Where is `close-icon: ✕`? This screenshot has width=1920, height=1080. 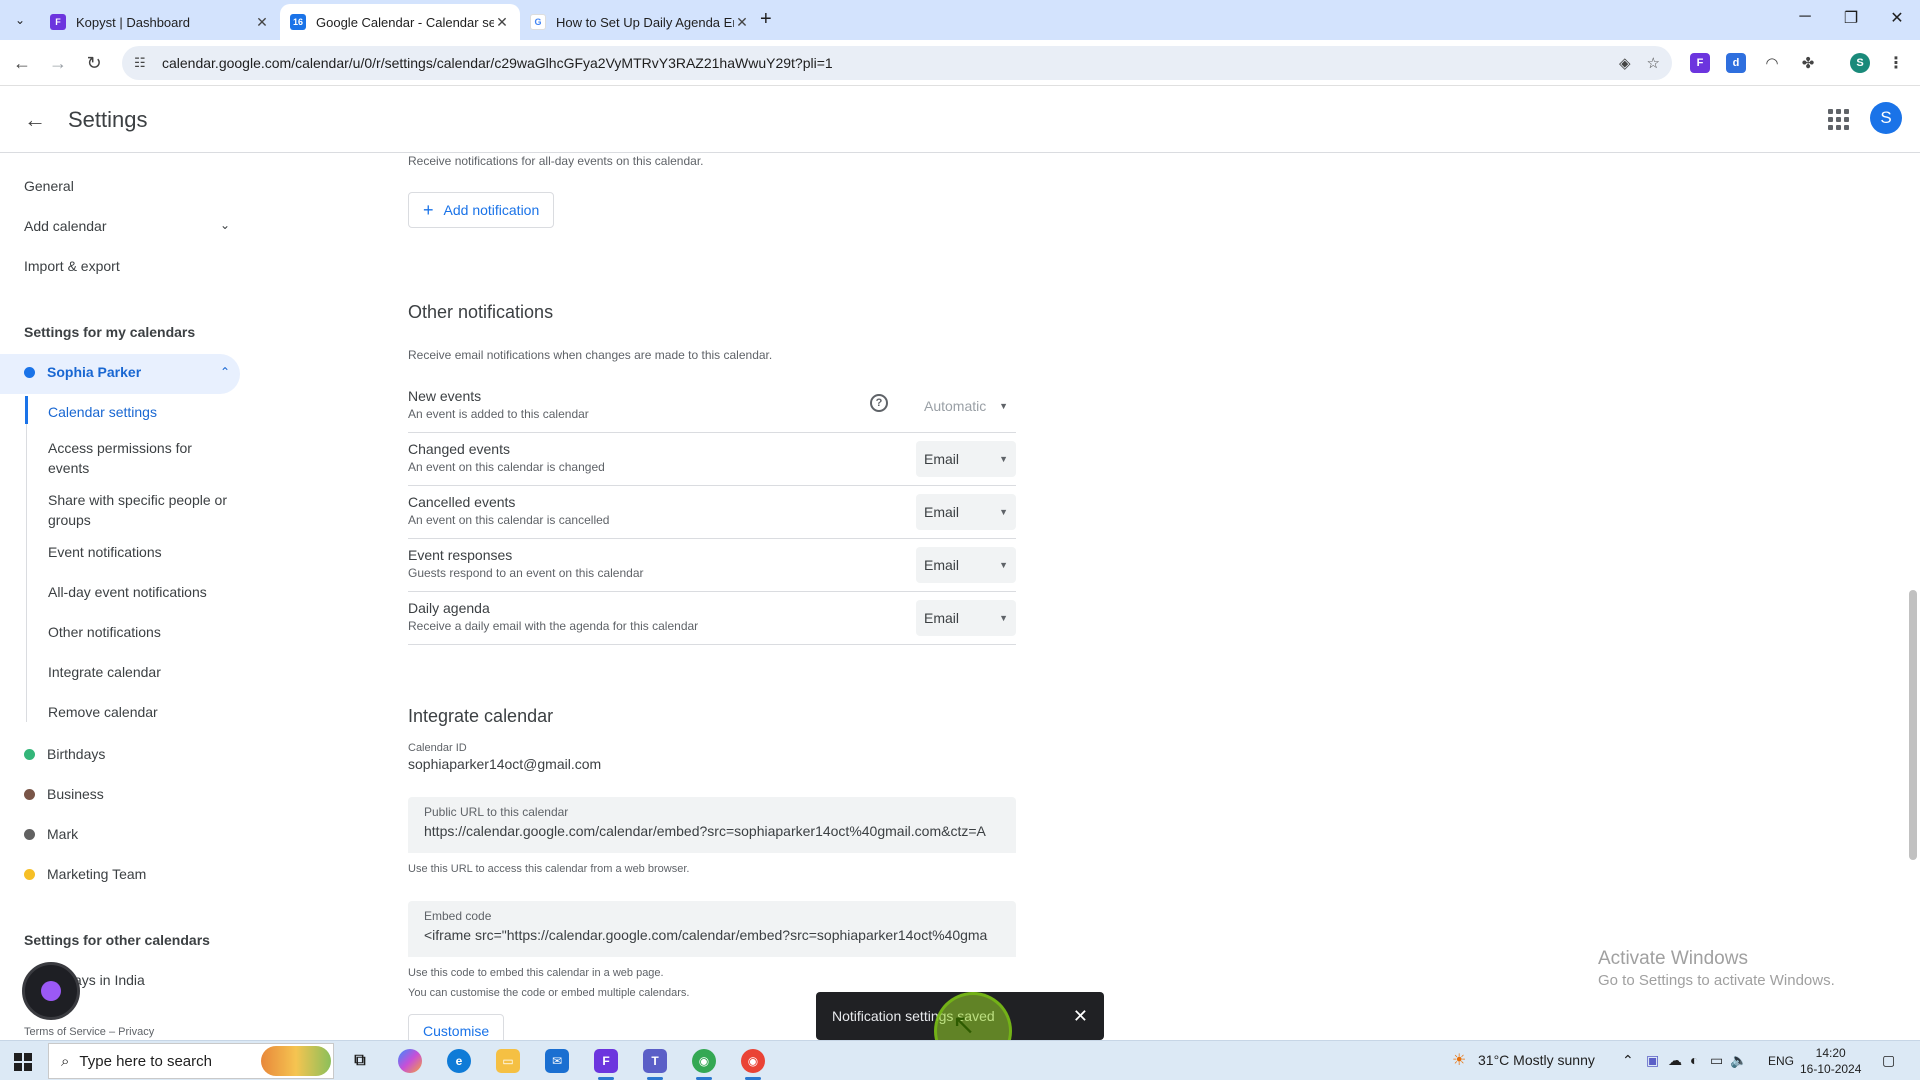 close-icon: ✕ is located at coordinates (1080, 1016).